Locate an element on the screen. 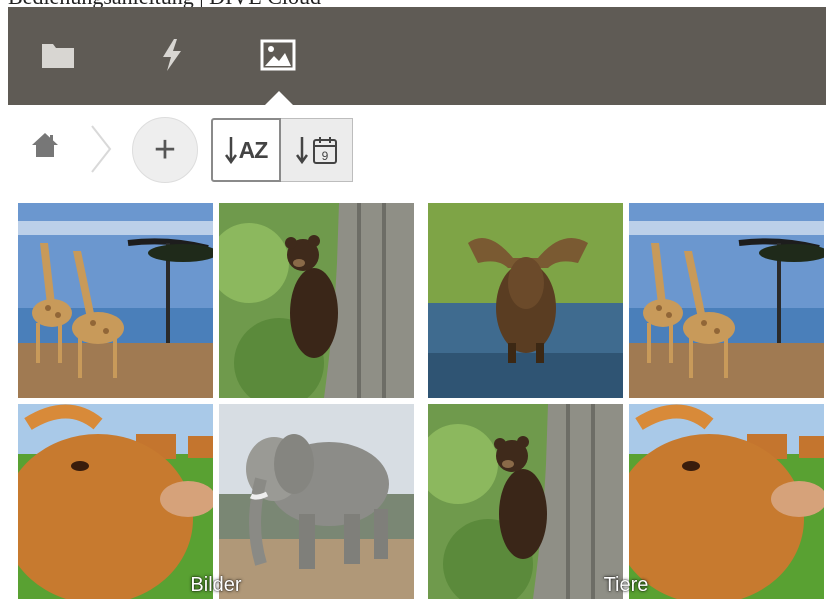  lightning-icon is located at coordinates (172, 55).